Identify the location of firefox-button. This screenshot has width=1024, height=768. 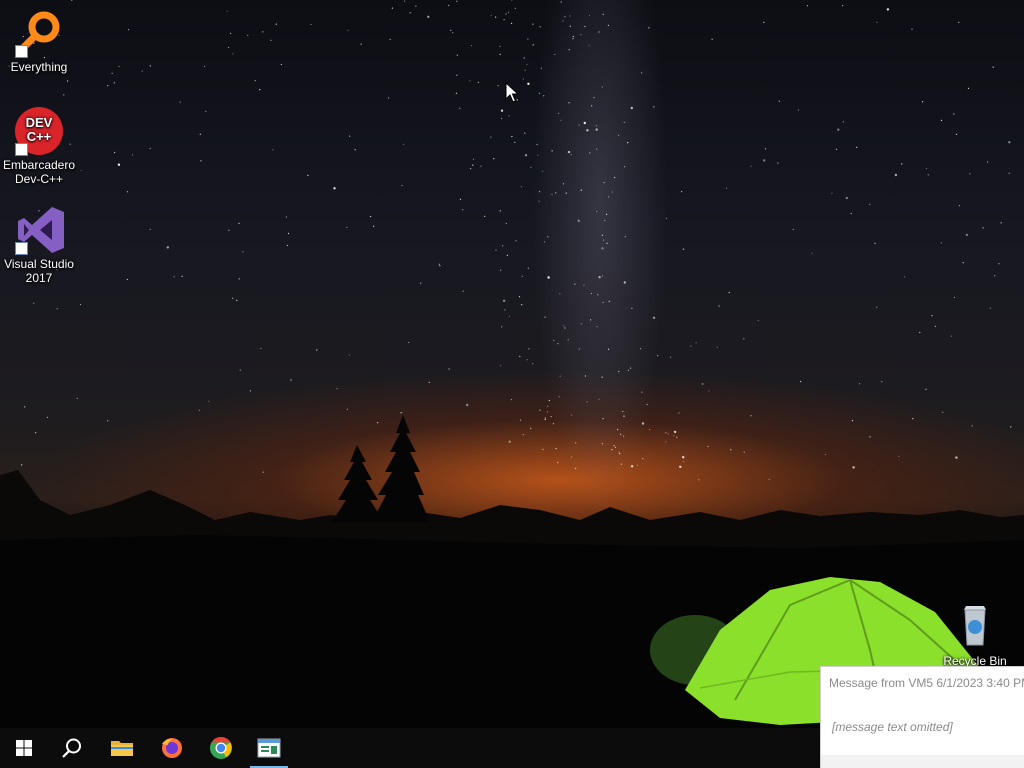
(172, 748).